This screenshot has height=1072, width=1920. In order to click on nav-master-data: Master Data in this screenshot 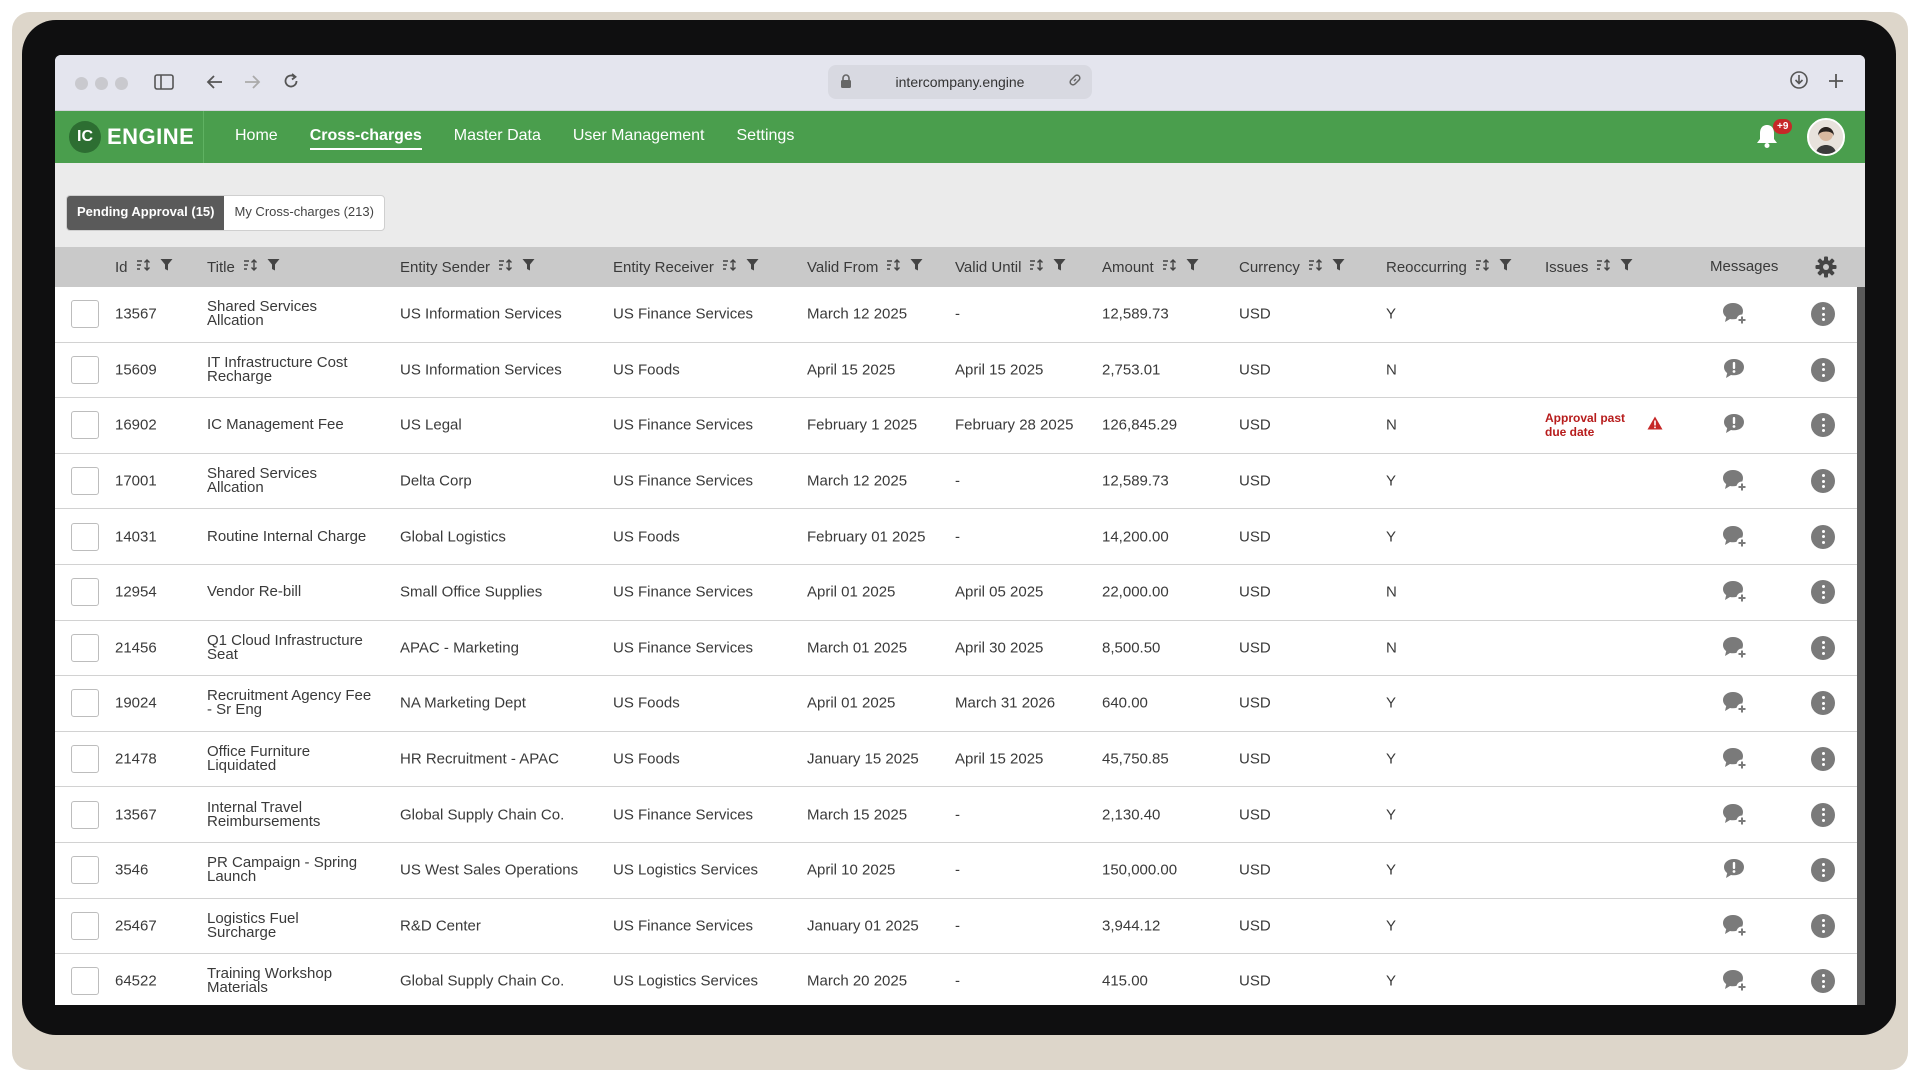, I will do `click(497, 138)`.